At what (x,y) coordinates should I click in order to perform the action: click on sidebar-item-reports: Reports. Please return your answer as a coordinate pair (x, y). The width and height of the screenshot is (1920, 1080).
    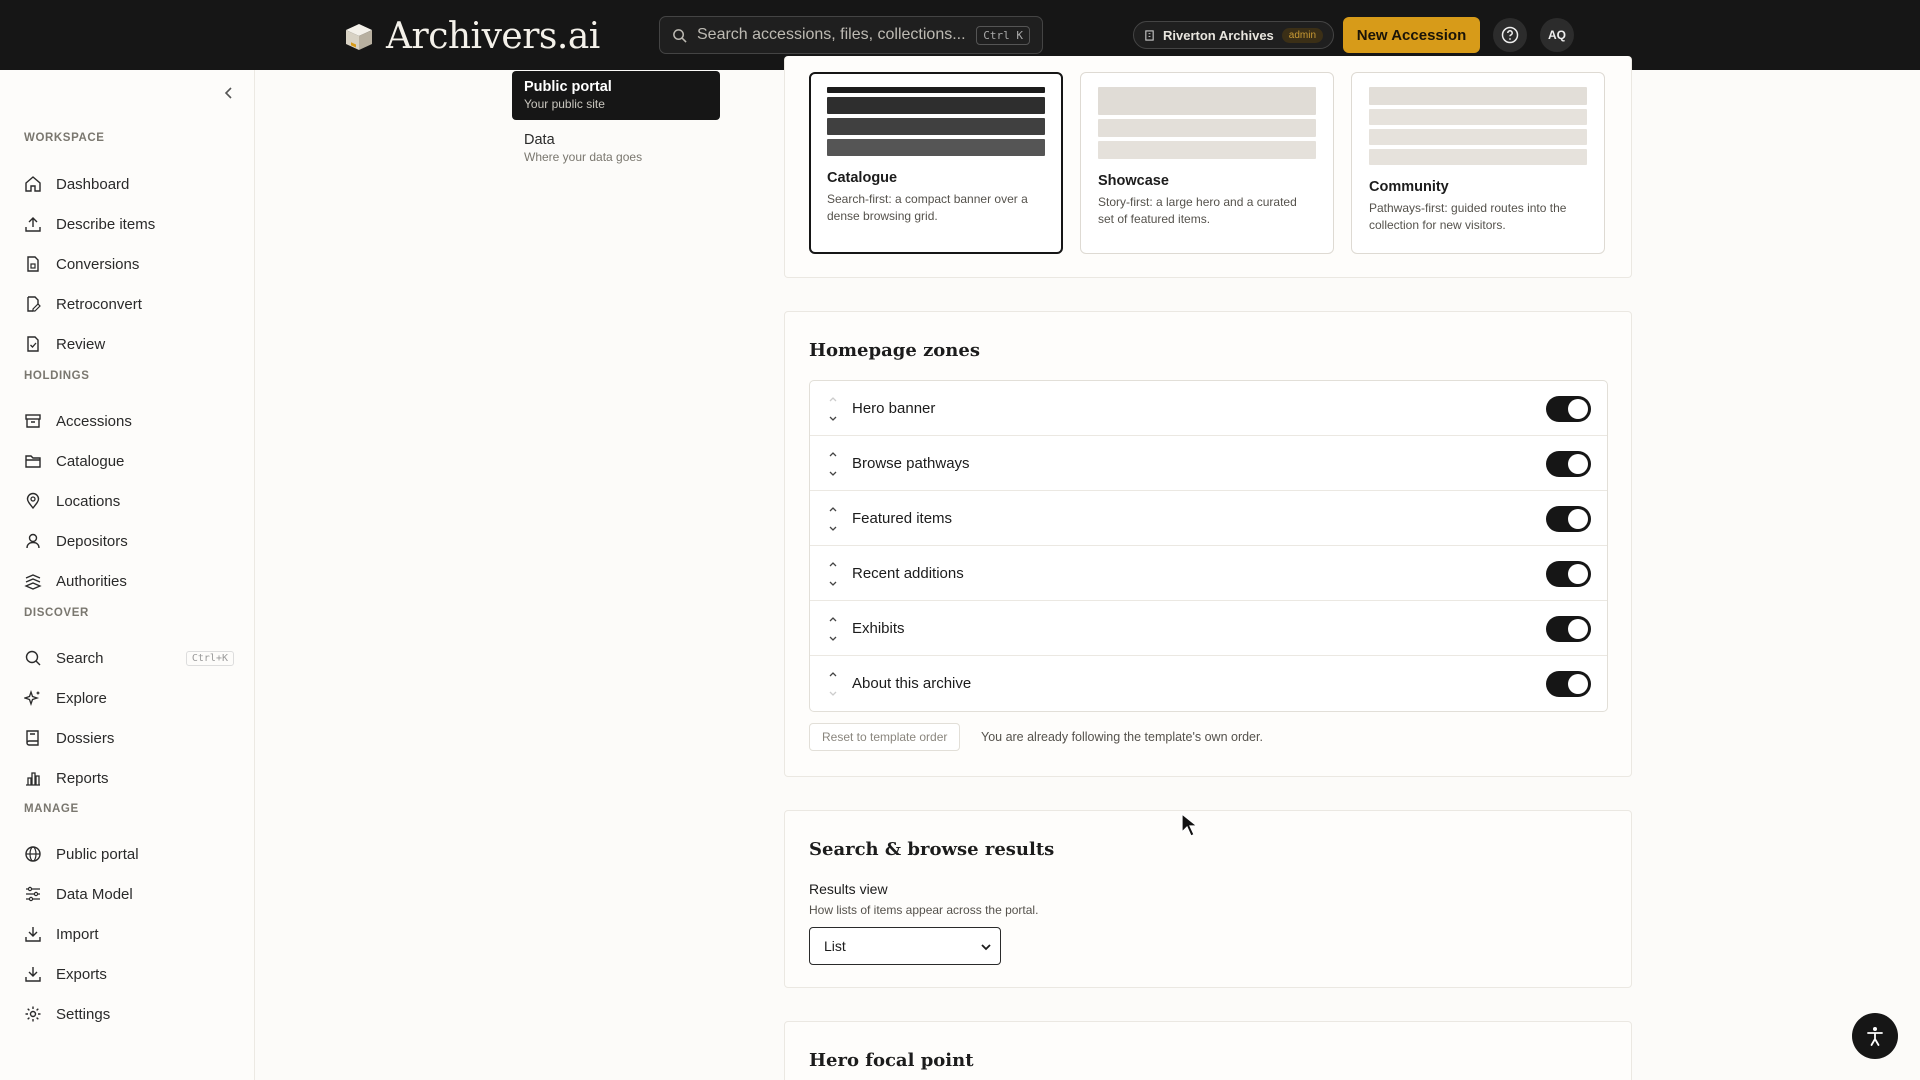
    Looking at the image, I should click on (129, 778).